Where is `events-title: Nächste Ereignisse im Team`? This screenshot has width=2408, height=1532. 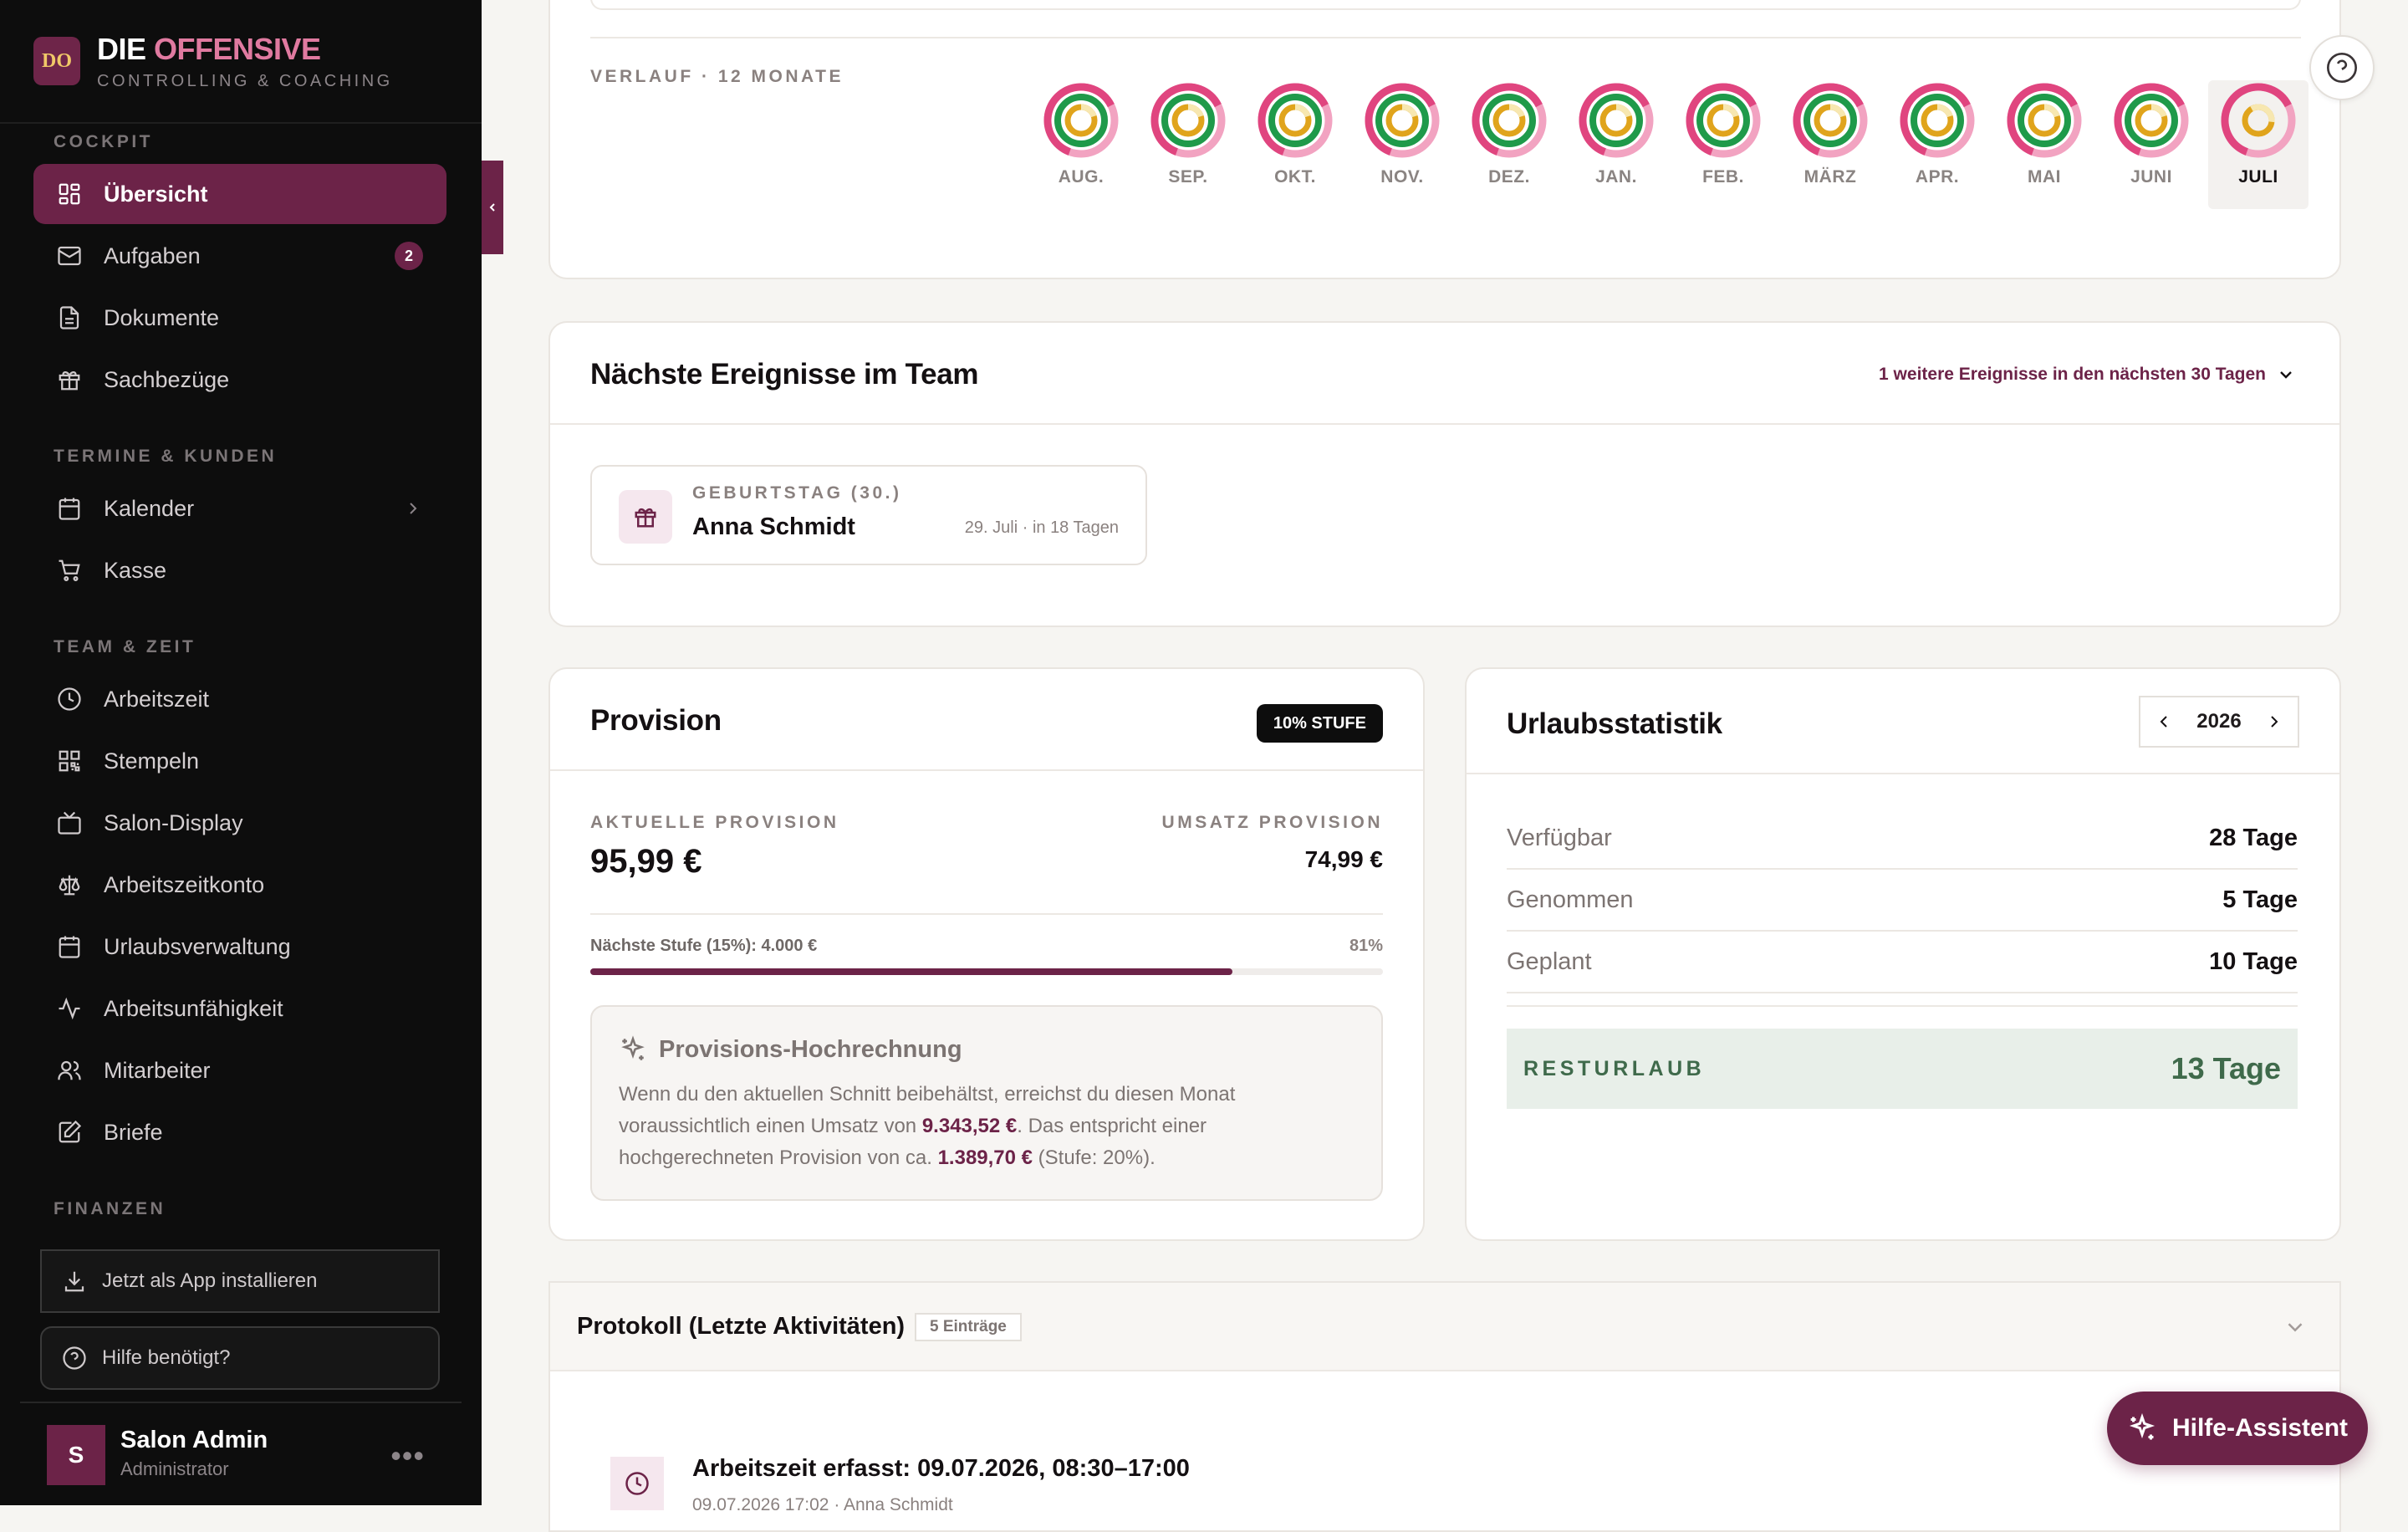 events-title: Nächste Ereignisse im Team is located at coordinates (785, 374).